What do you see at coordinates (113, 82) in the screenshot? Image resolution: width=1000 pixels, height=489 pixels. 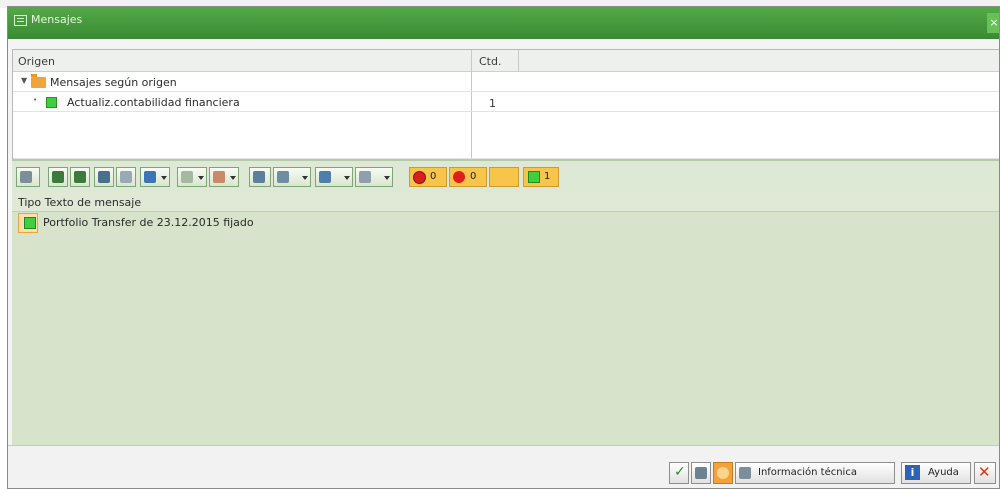 I see `tree-row-label: Mensajes según origen` at bounding box center [113, 82].